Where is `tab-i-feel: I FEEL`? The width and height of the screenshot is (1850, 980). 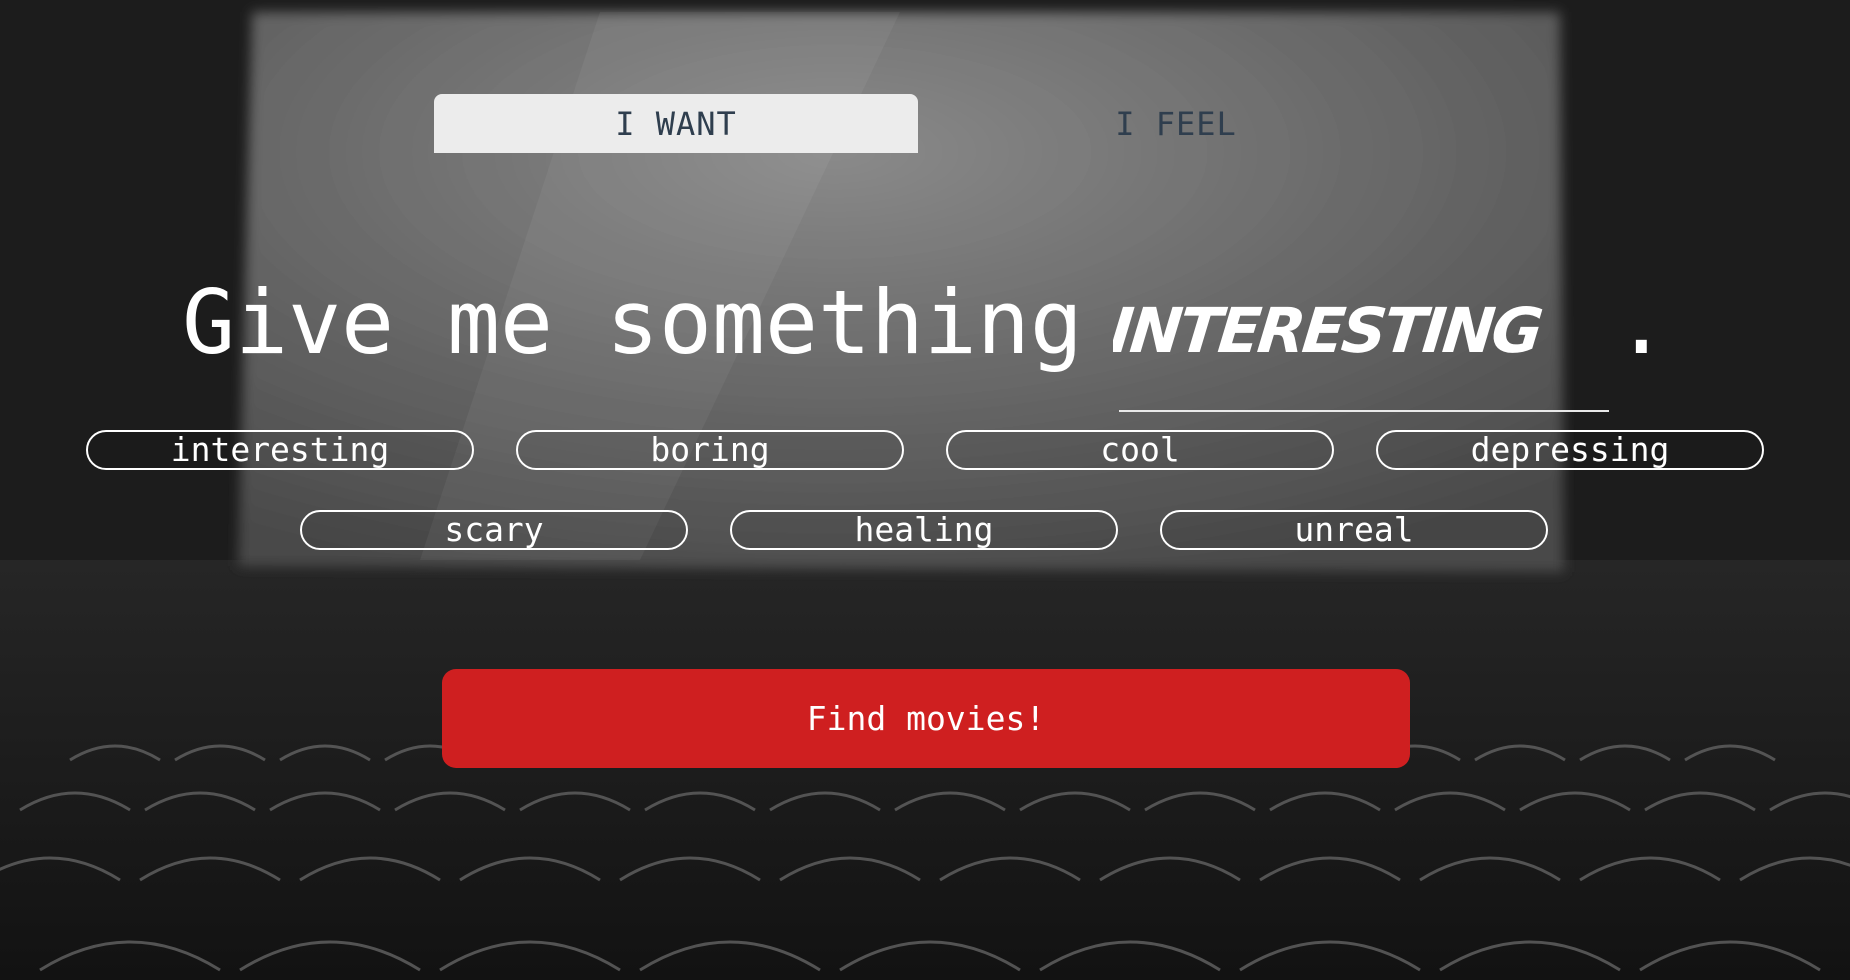
tab-i-feel: I FEEL is located at coordinates (1176, 123).